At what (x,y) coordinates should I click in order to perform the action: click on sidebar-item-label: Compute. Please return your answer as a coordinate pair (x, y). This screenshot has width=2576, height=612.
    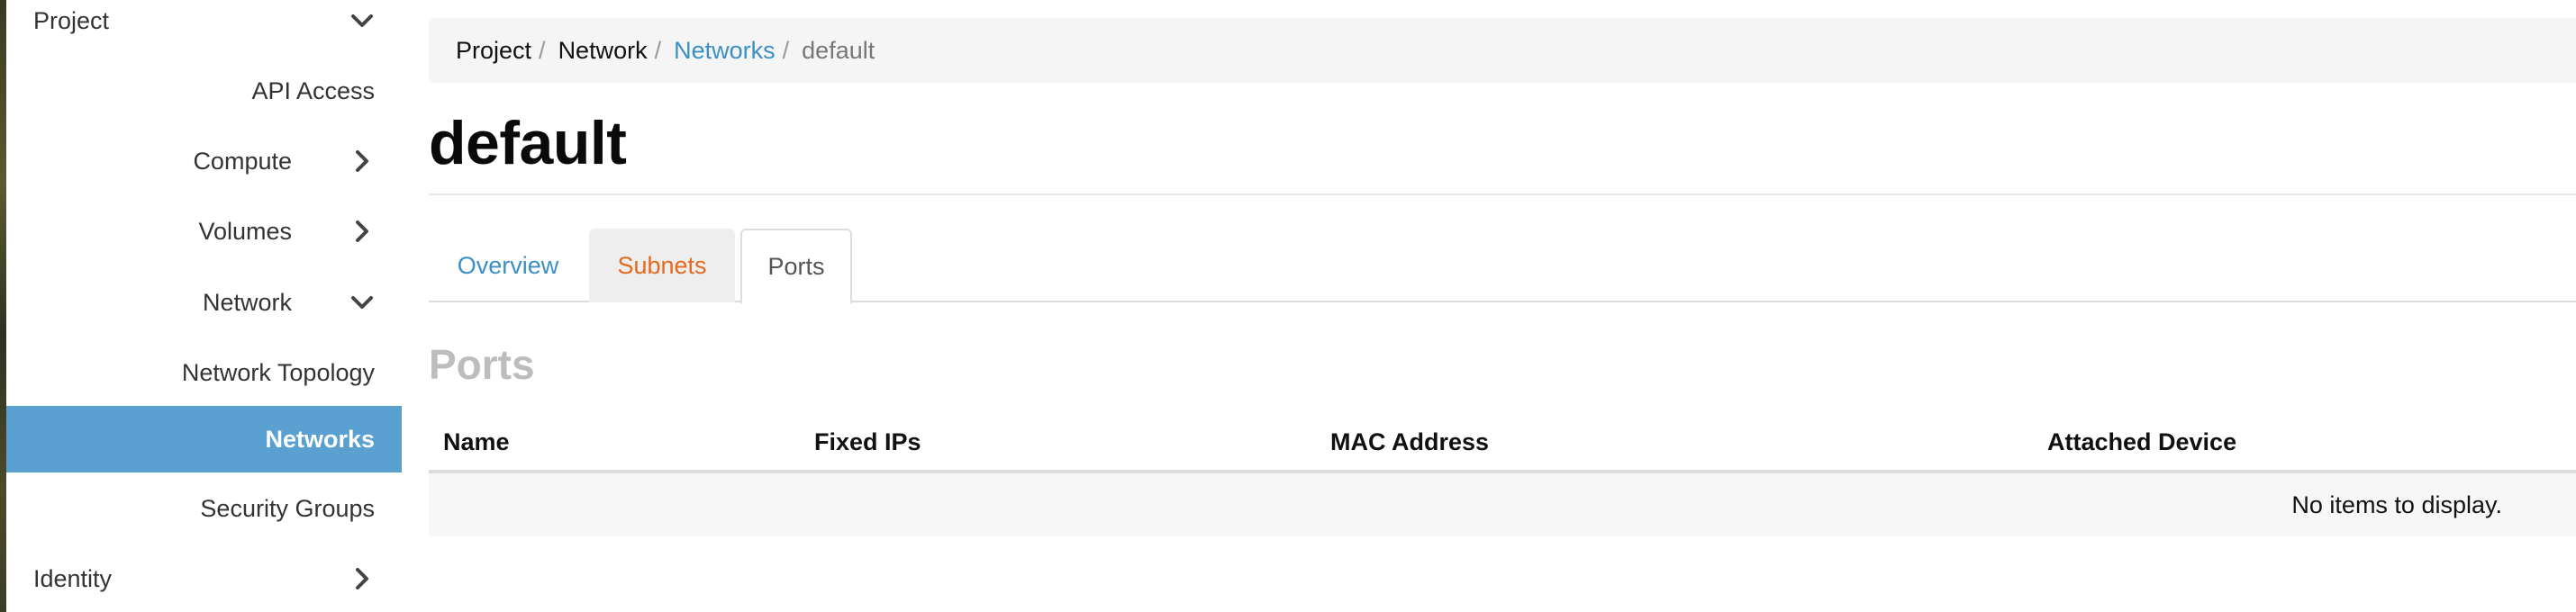
    Looking at the image, I should click on (242, 161).